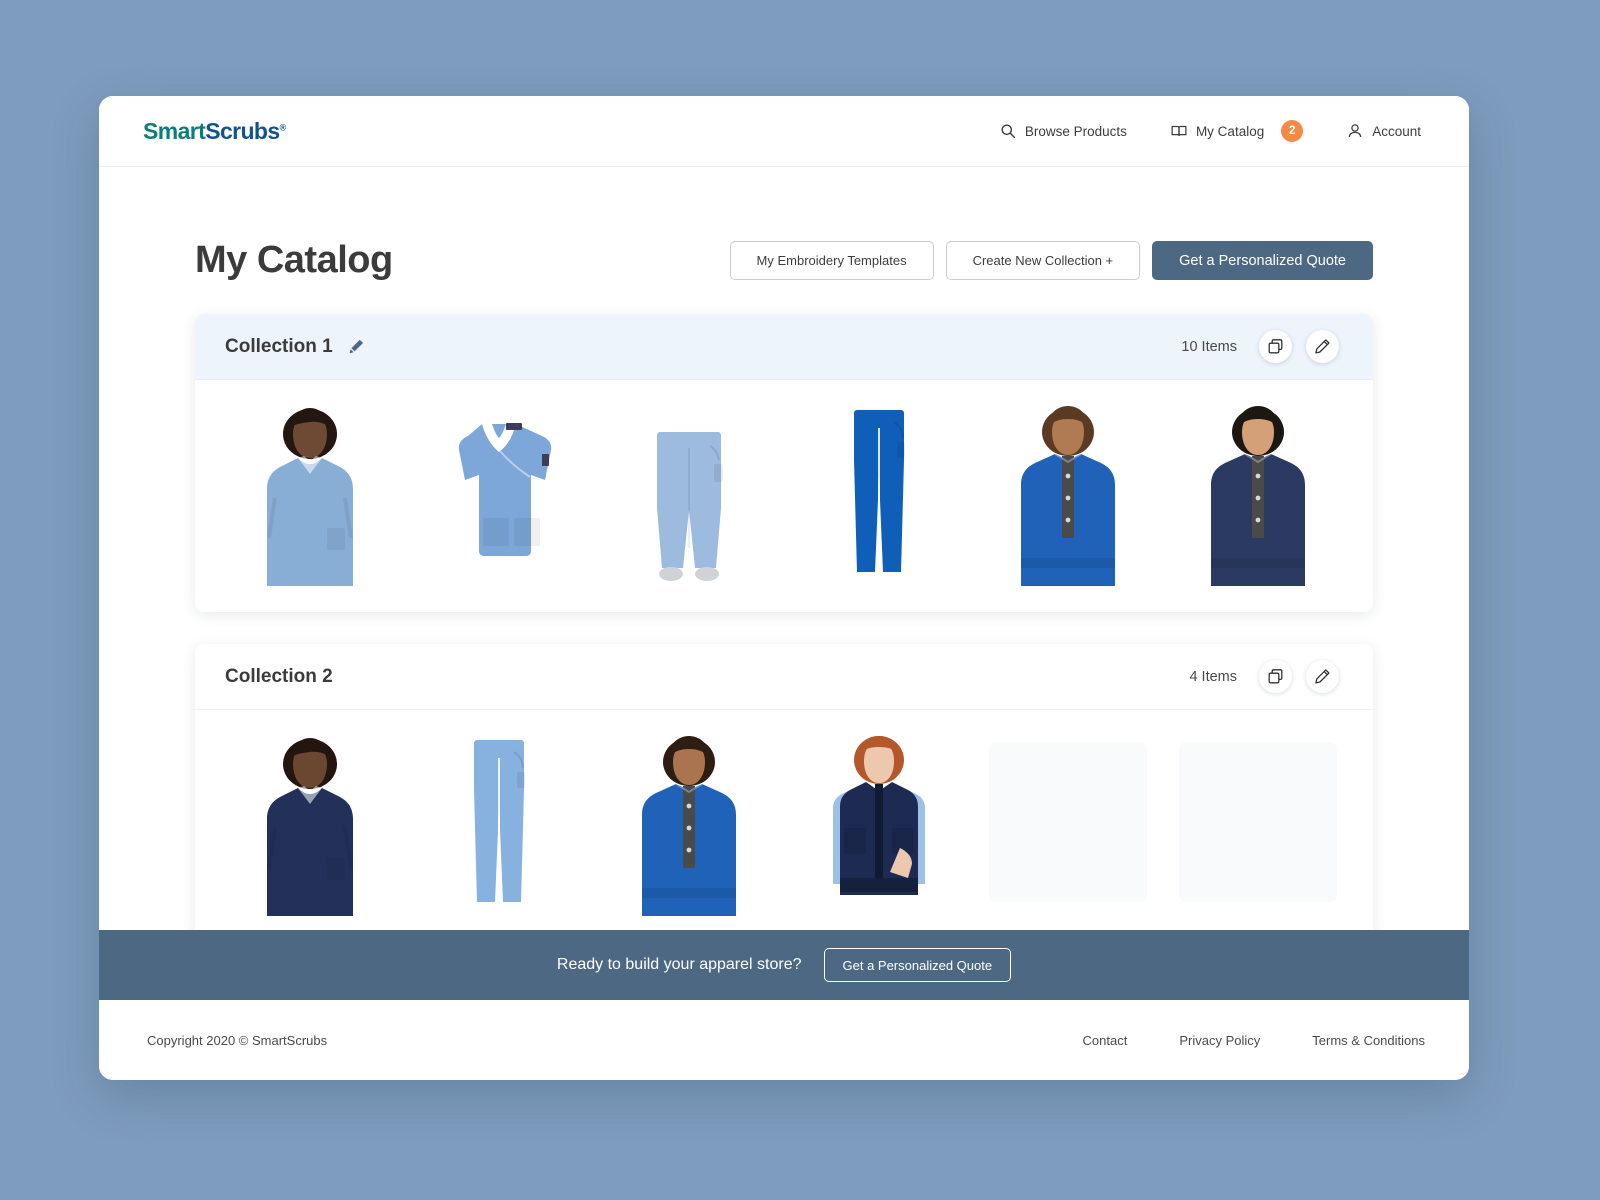 This screenshot has height=1200, width=1600. What do you see at coordinates (1219, 1040) in the screenshot?
I see `footer-link-privacy-policy: Privacy Policy` at bounding box center [1219, 1040].